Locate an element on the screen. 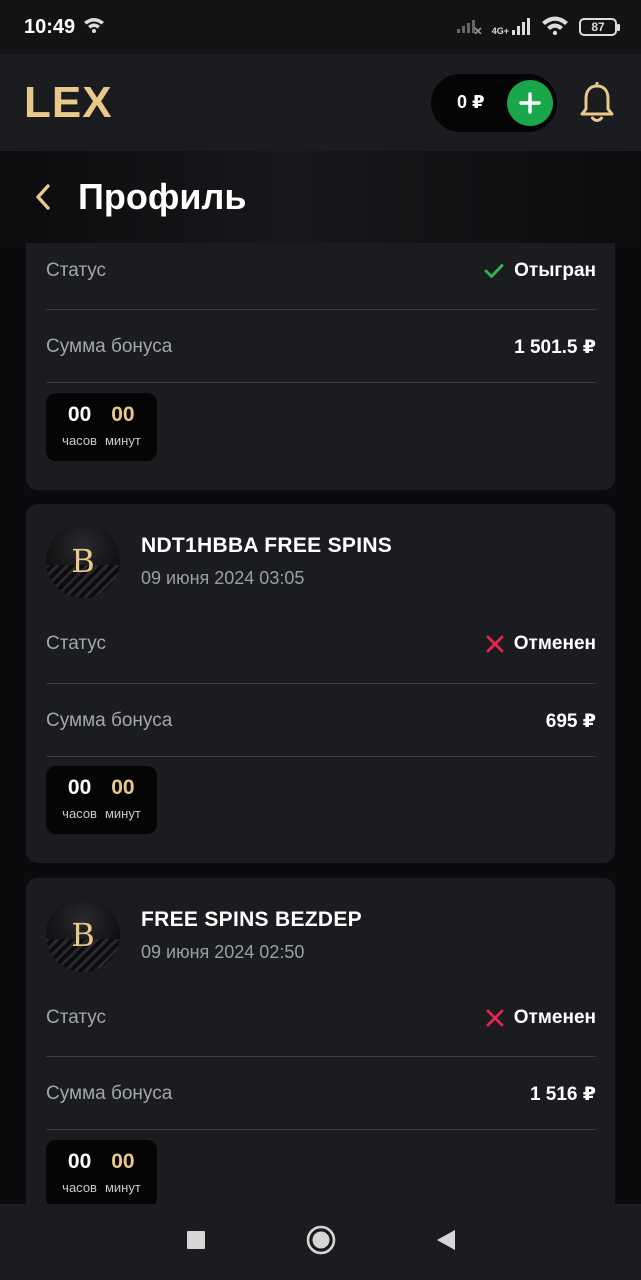 The image size is (641, 1280). card-header: B FREE SPINS BEZDEP 09 июня 2024 02:50 is located at coordinates (204, 935).